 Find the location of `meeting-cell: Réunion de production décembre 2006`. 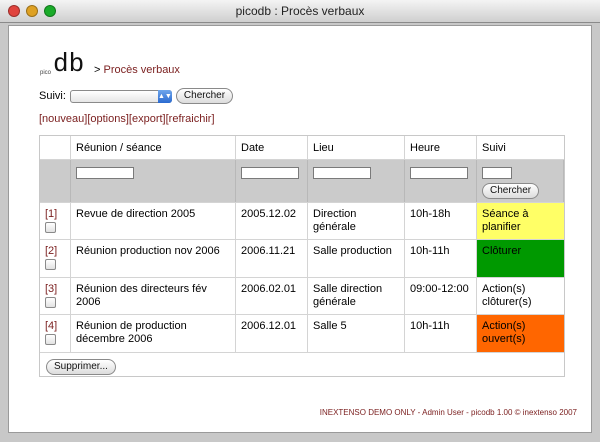

meeting-cell: Réunion de production décembre 2006 is located at coordinates (153, 333).